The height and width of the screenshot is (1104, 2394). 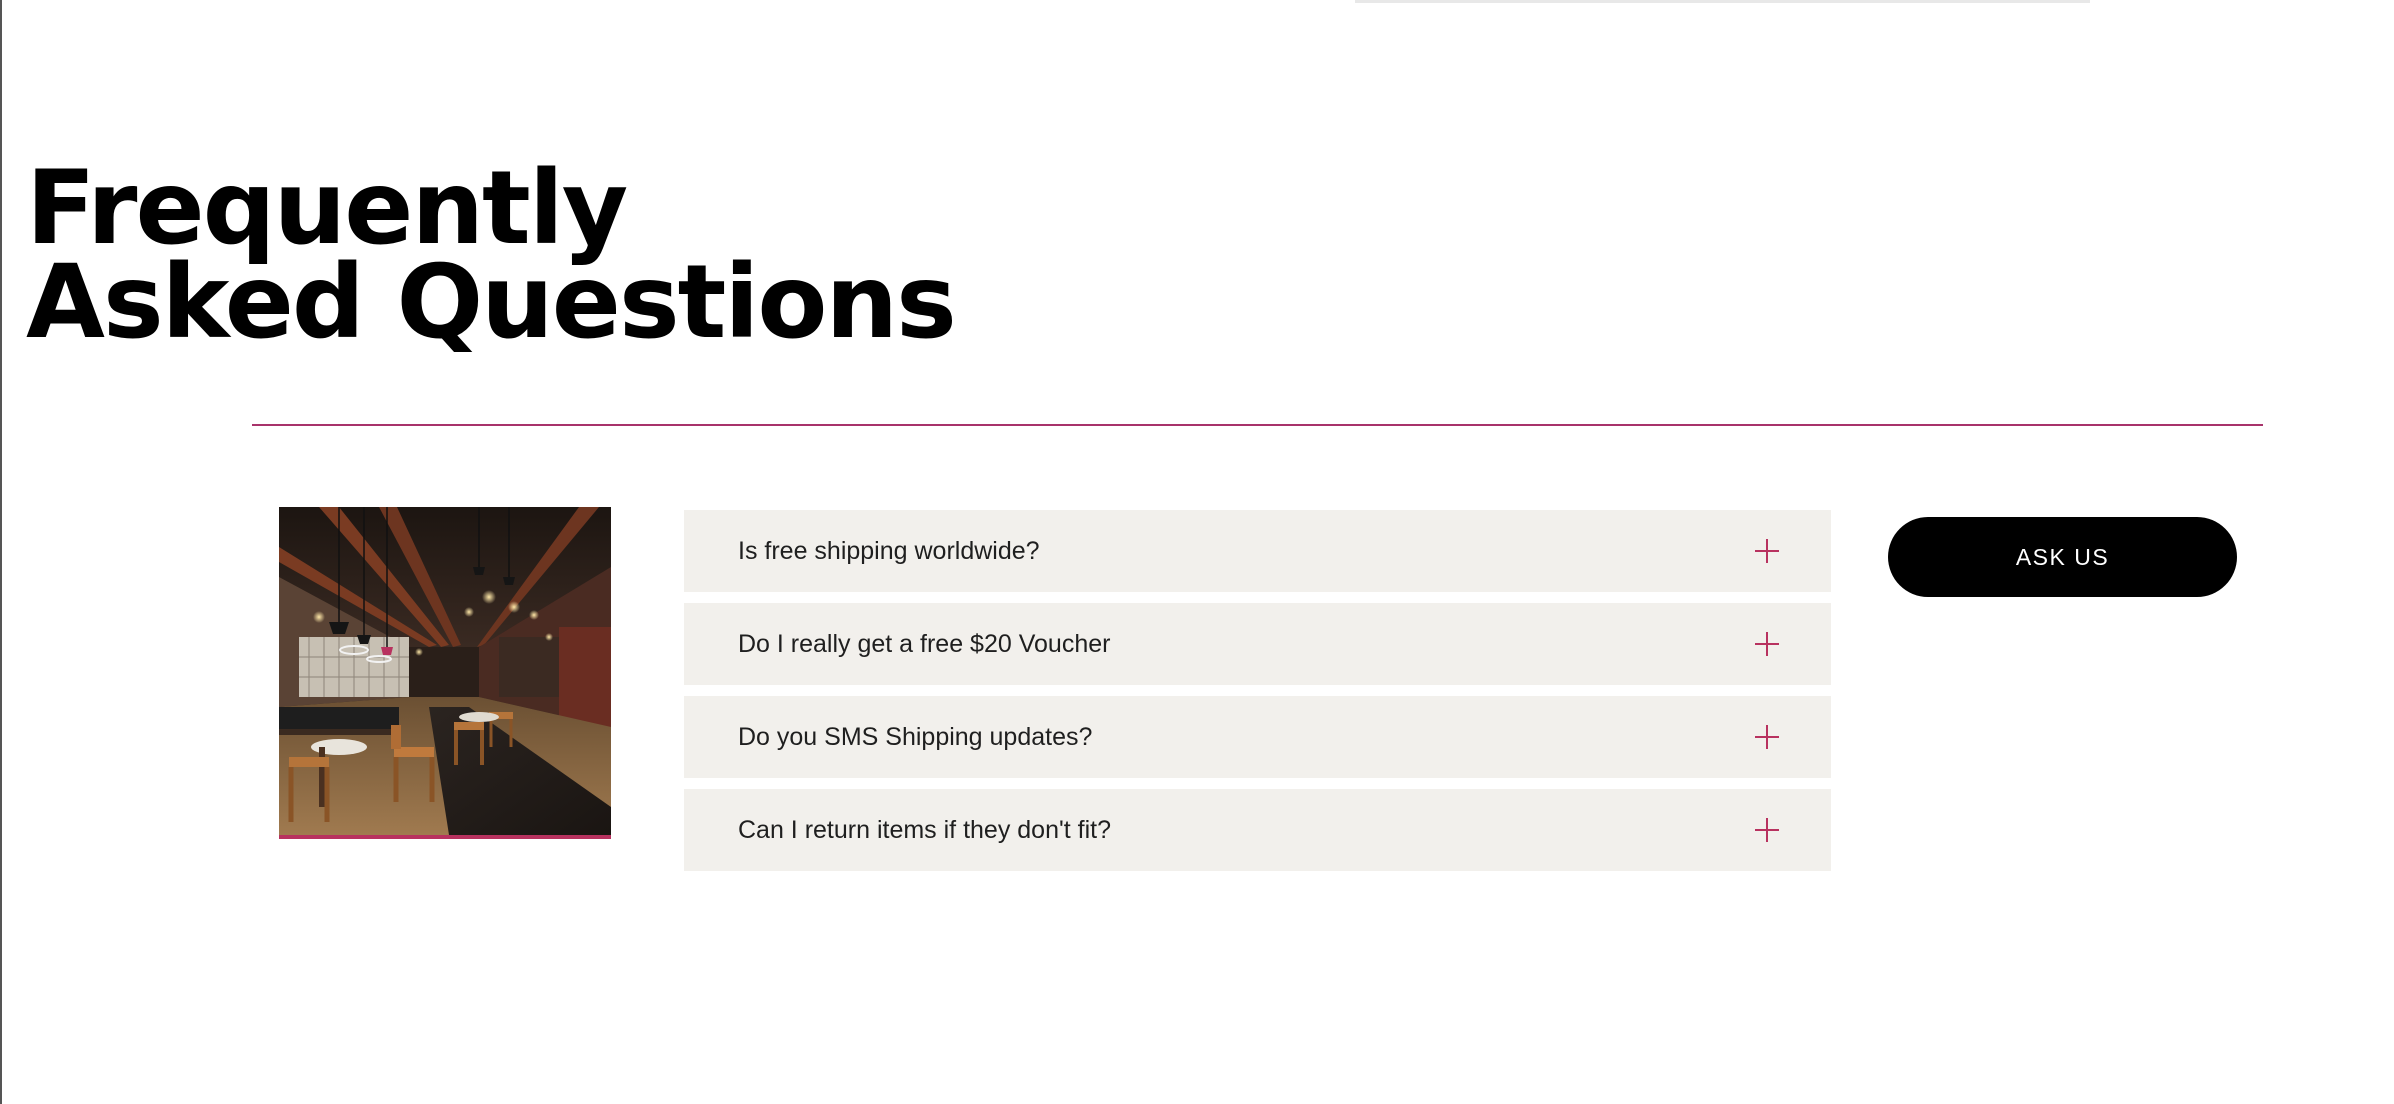 I want to click on faq-item: Do you SMS Shipping updates?, so click(x=1257, y=737).